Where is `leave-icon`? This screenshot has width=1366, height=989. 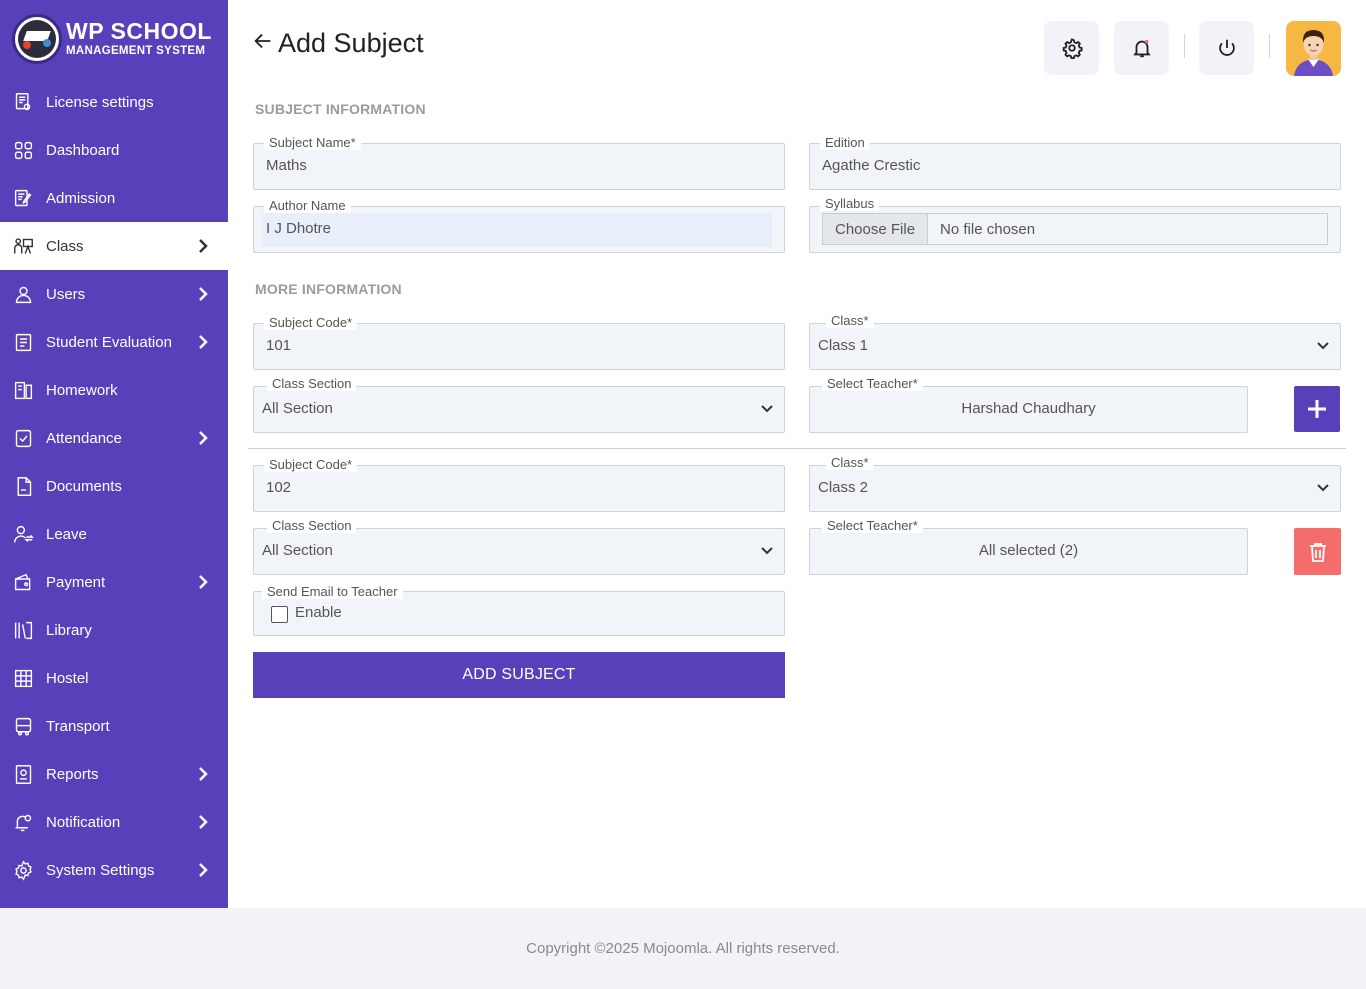 leave-icon is located at coordinates (23, 534).